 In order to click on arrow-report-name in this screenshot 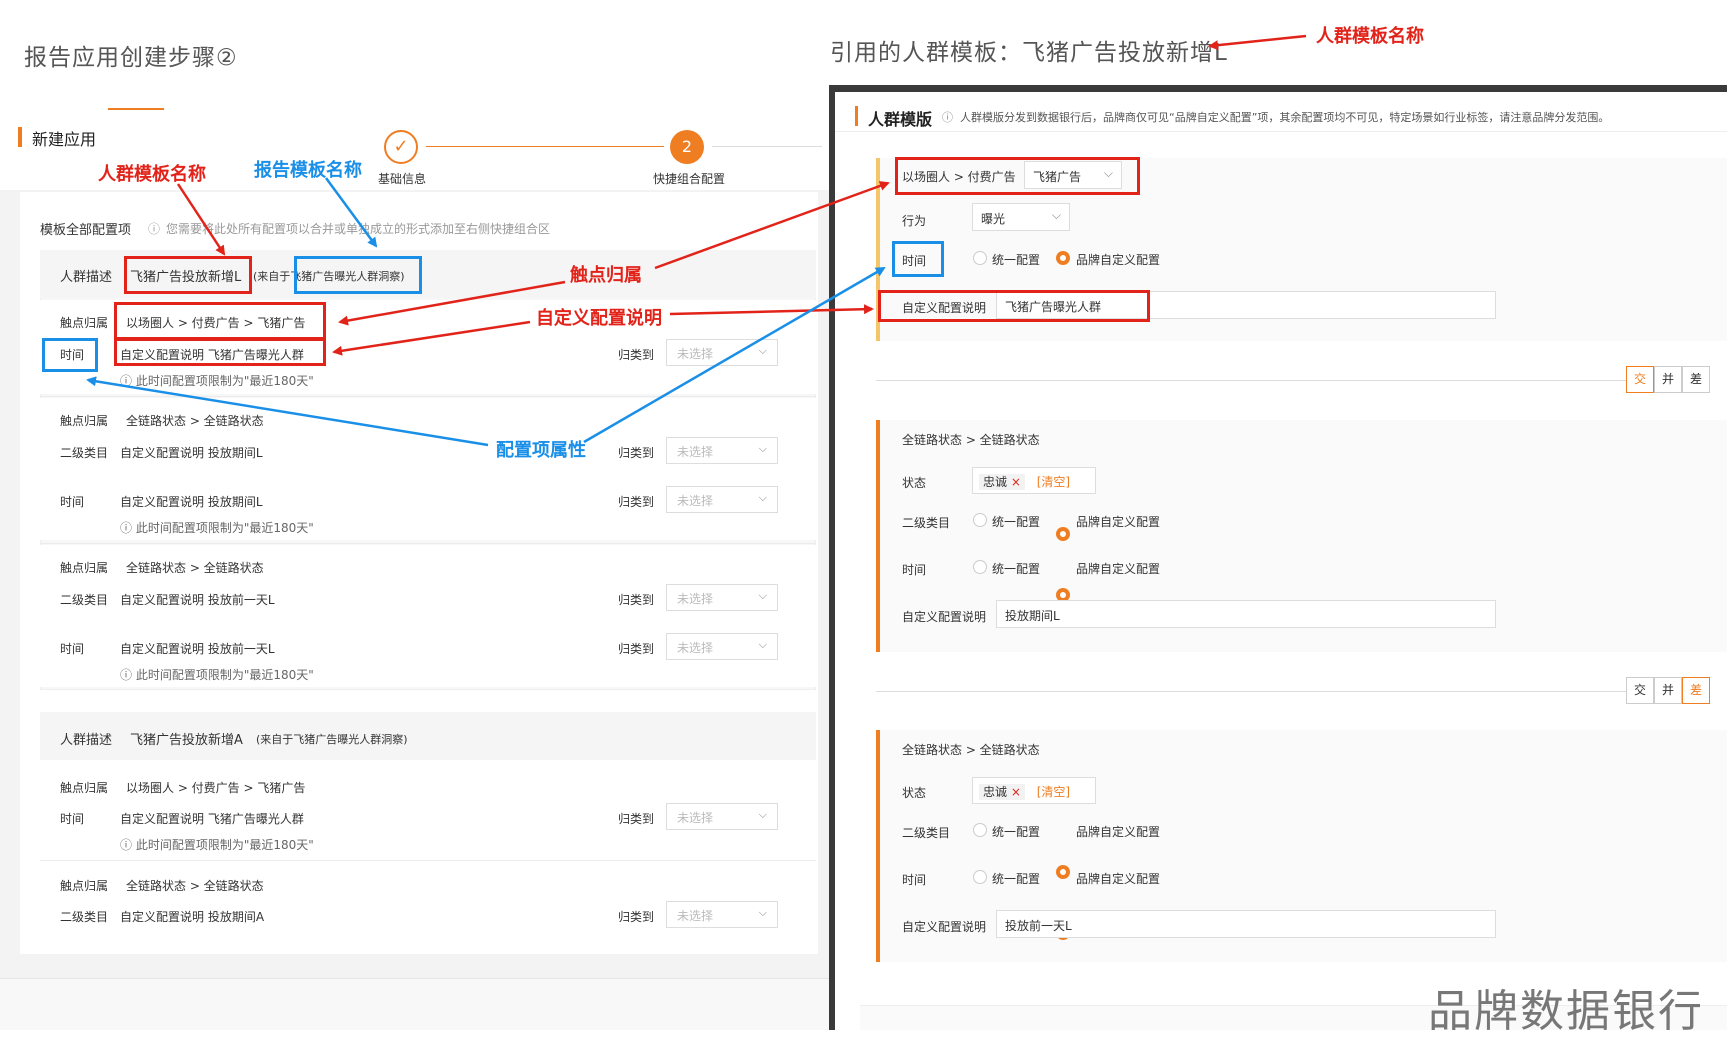, I will do `click(351, 212)`.